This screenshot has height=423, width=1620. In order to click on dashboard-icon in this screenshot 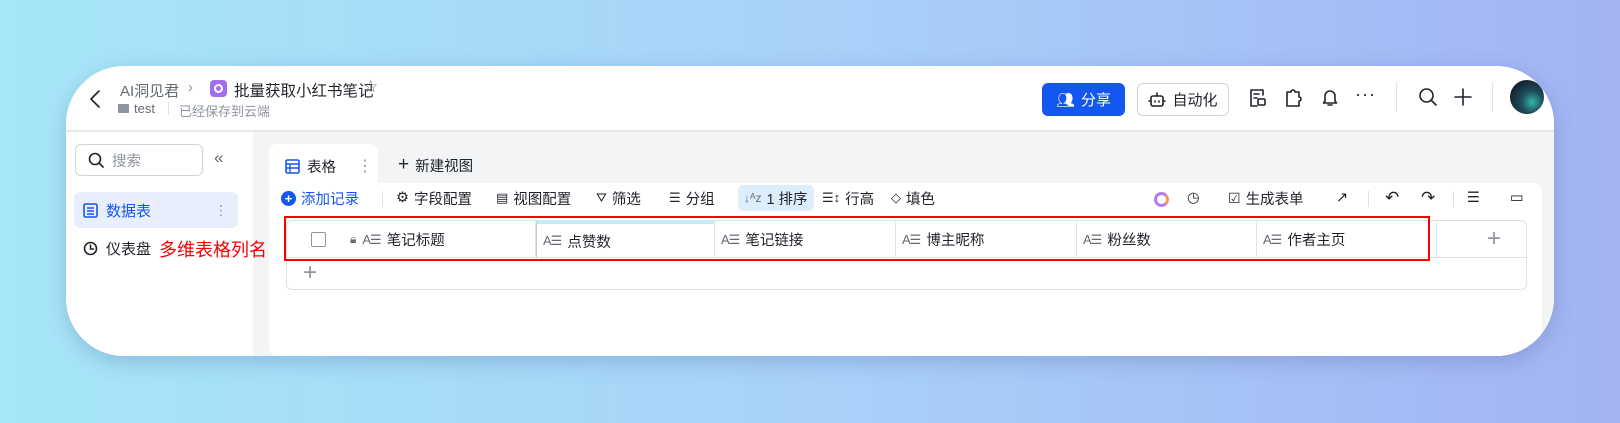, I will do `click(90, 248)`.